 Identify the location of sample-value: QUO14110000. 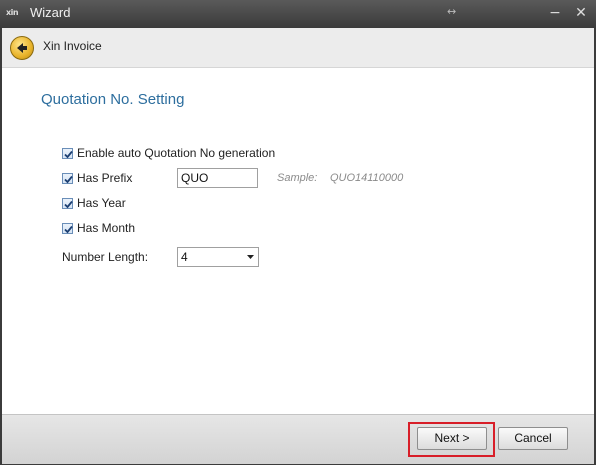
(367, 178).